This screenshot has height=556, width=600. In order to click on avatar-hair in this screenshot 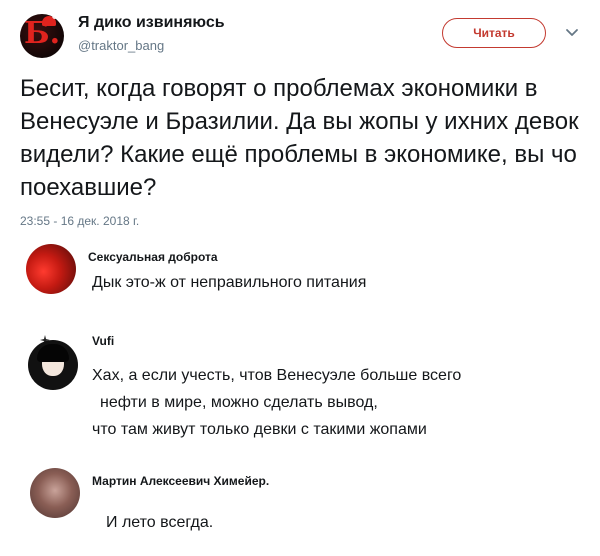, I will do `click(53, 353)`.